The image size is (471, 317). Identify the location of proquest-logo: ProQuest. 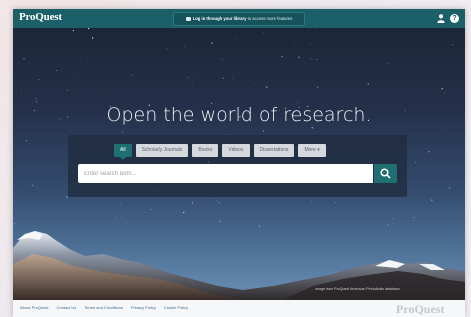
(40, 17).